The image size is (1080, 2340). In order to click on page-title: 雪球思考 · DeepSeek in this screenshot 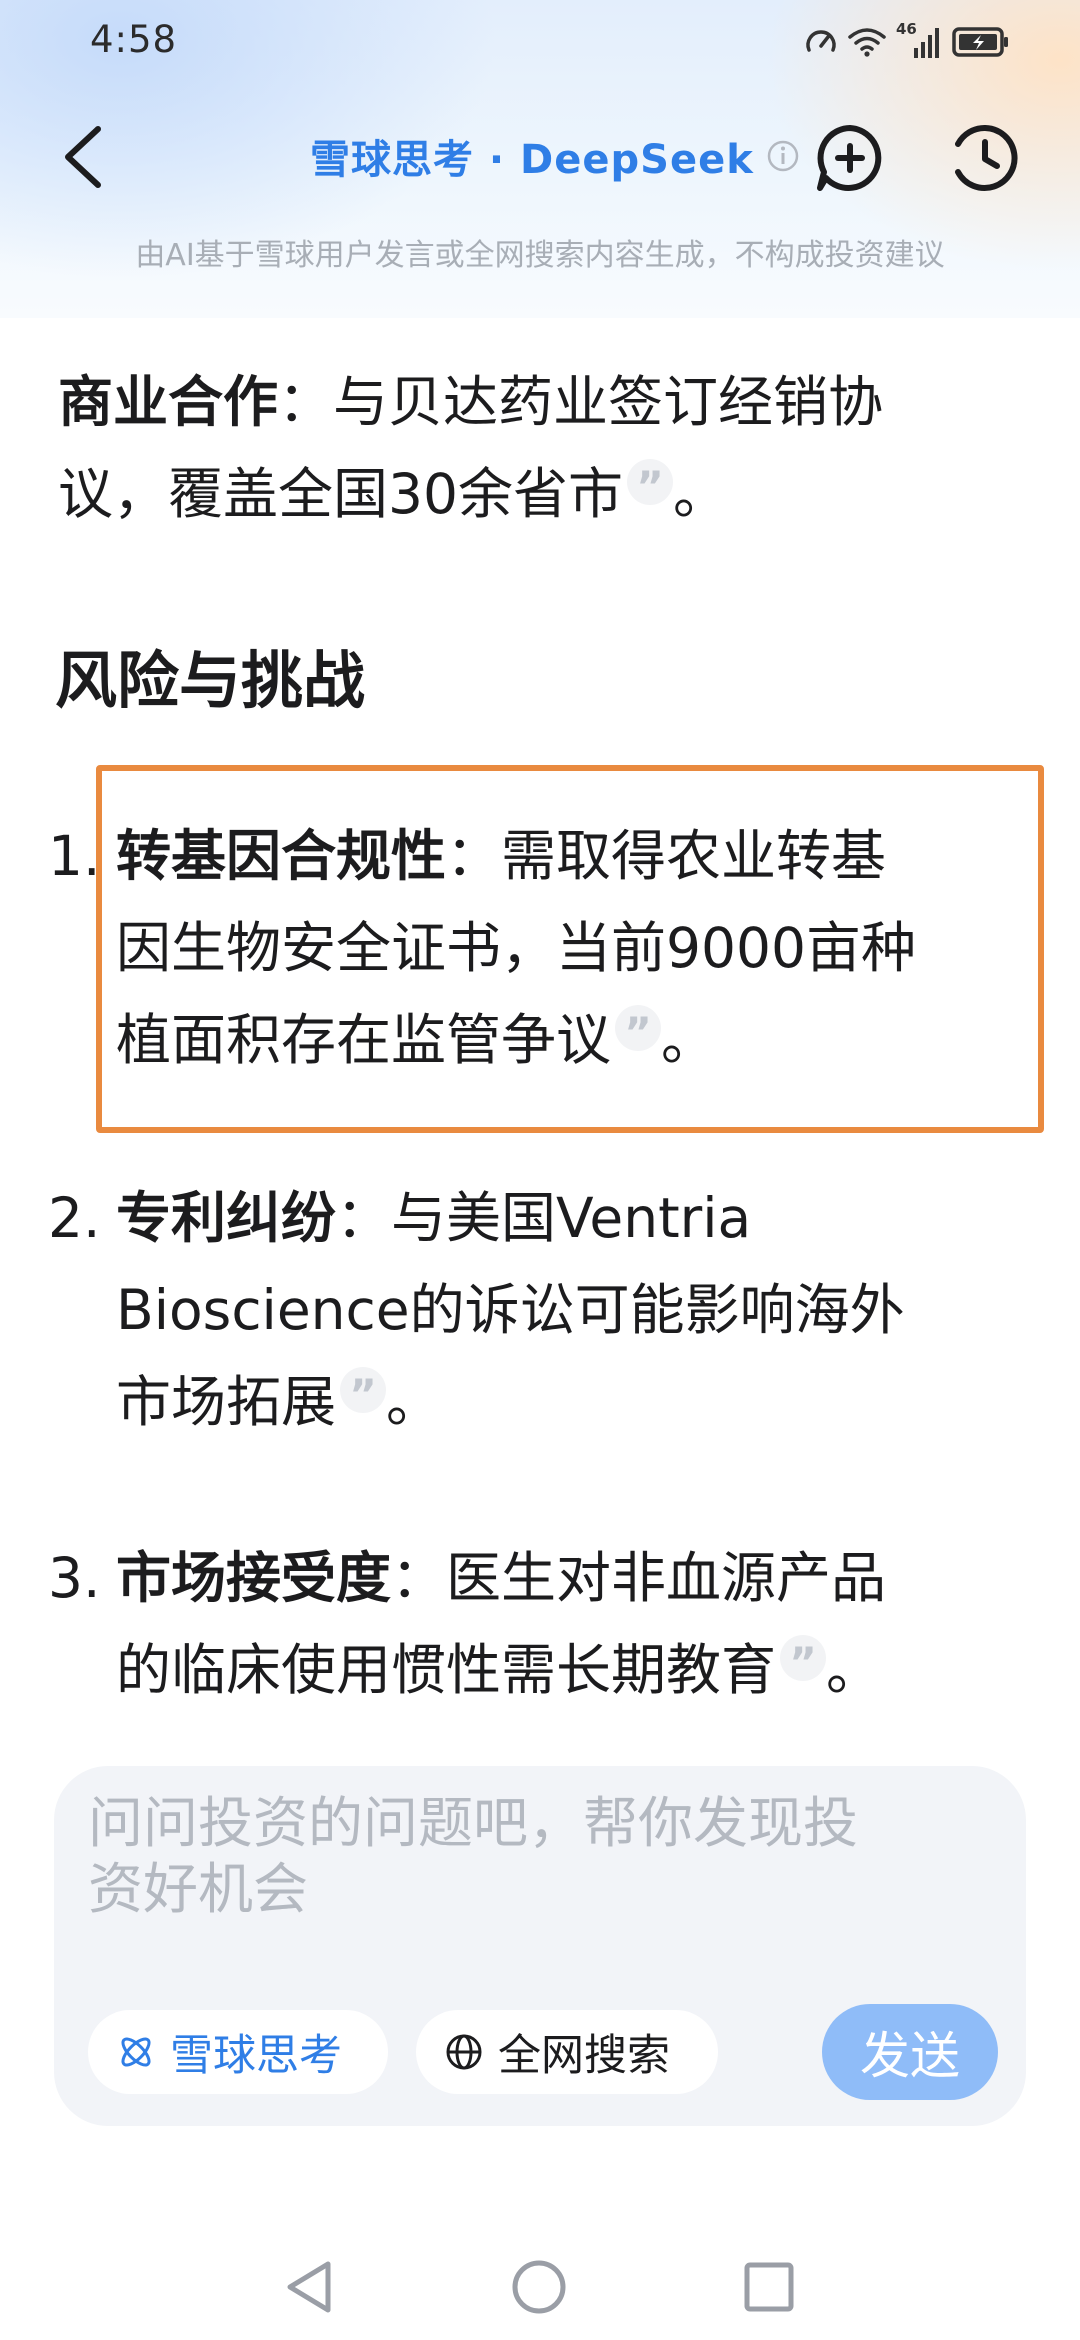, I will do `click(555, 156)`.